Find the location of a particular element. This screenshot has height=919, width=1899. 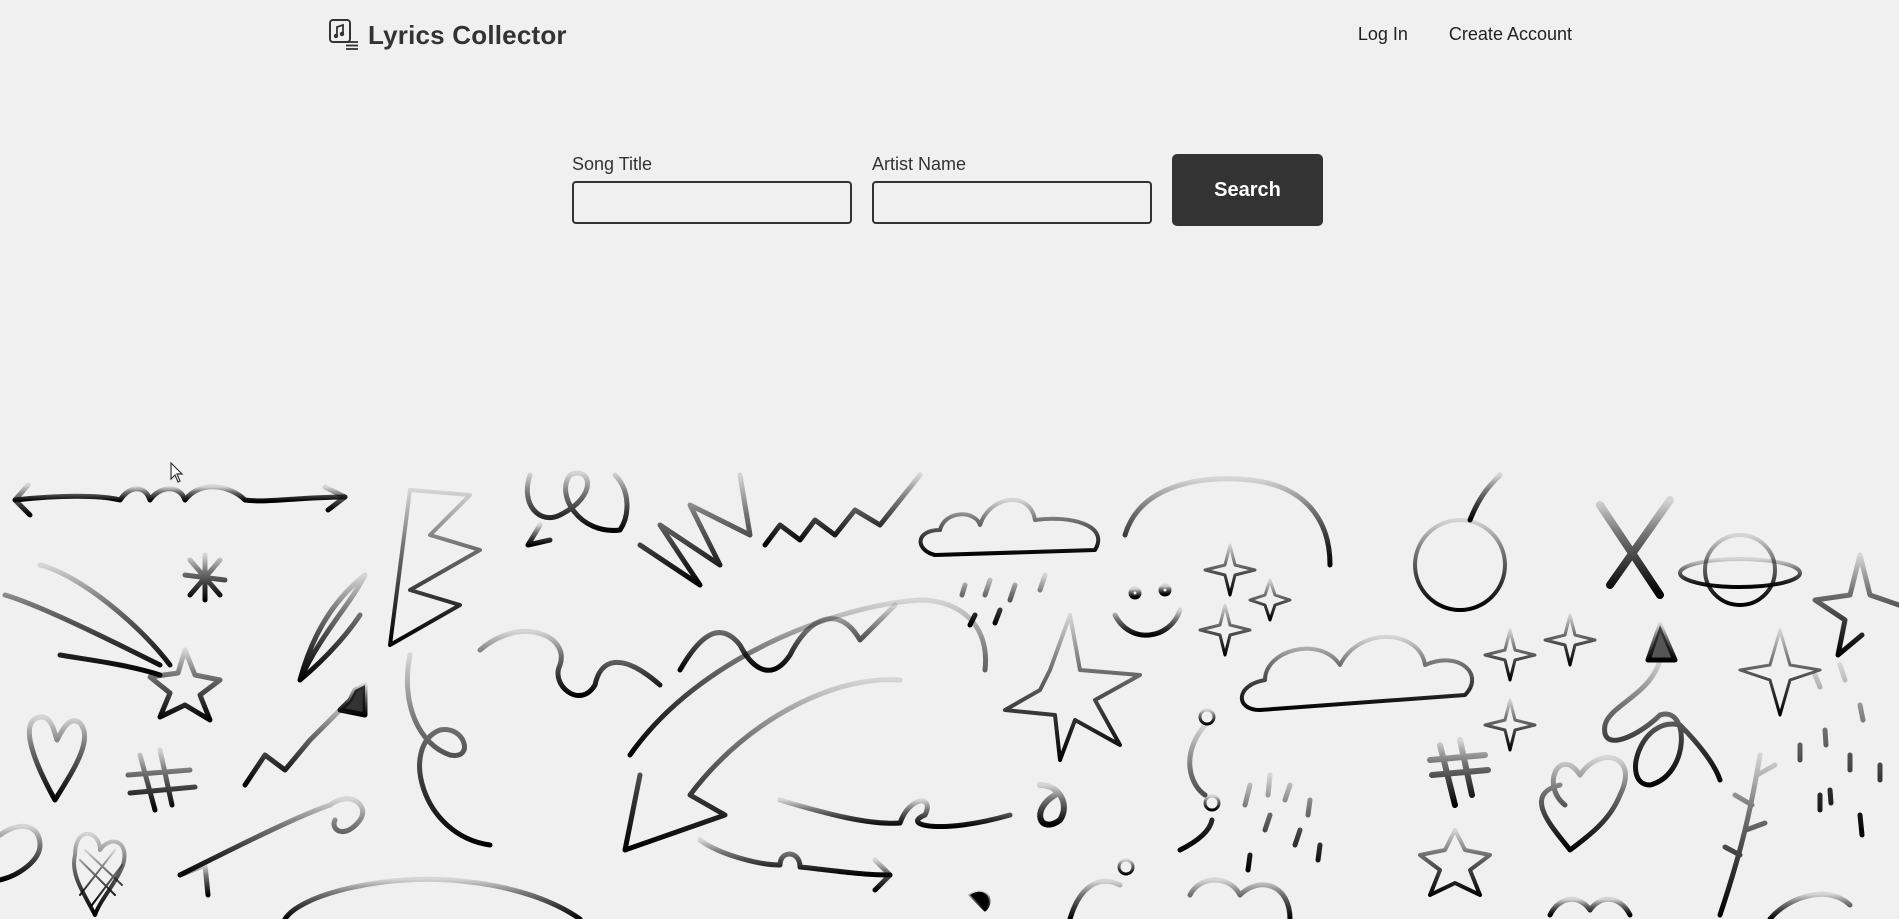

login-link: Log In is located at coordinates (1383, 34).